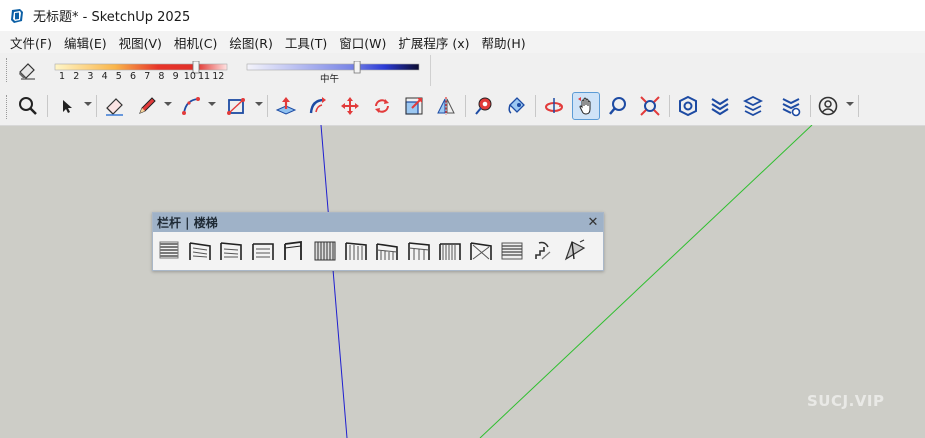 The image size is (925, 438). Describe the element at coordinates (104, 76) in the screenshot. I see `month-tick-label: 4` at that location.